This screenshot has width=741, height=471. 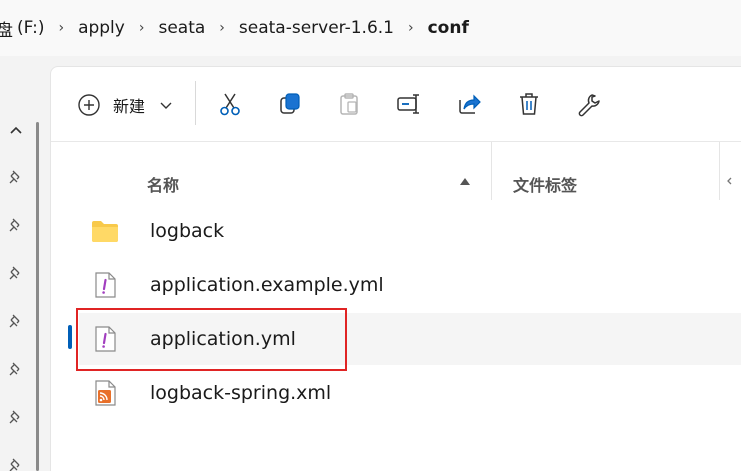 I want to click on breadcrumb-apply: apply, so click(x=101, y=28).